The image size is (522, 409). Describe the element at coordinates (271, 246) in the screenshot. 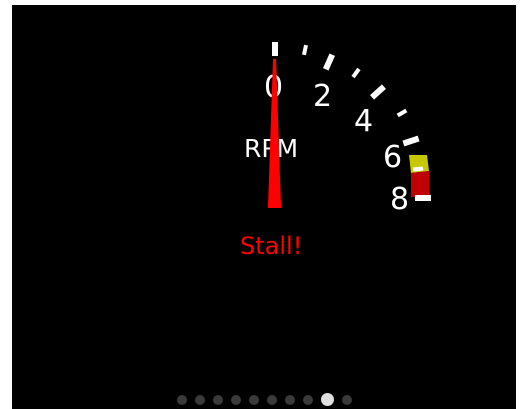

I see `status-text: Stall!` at that location.